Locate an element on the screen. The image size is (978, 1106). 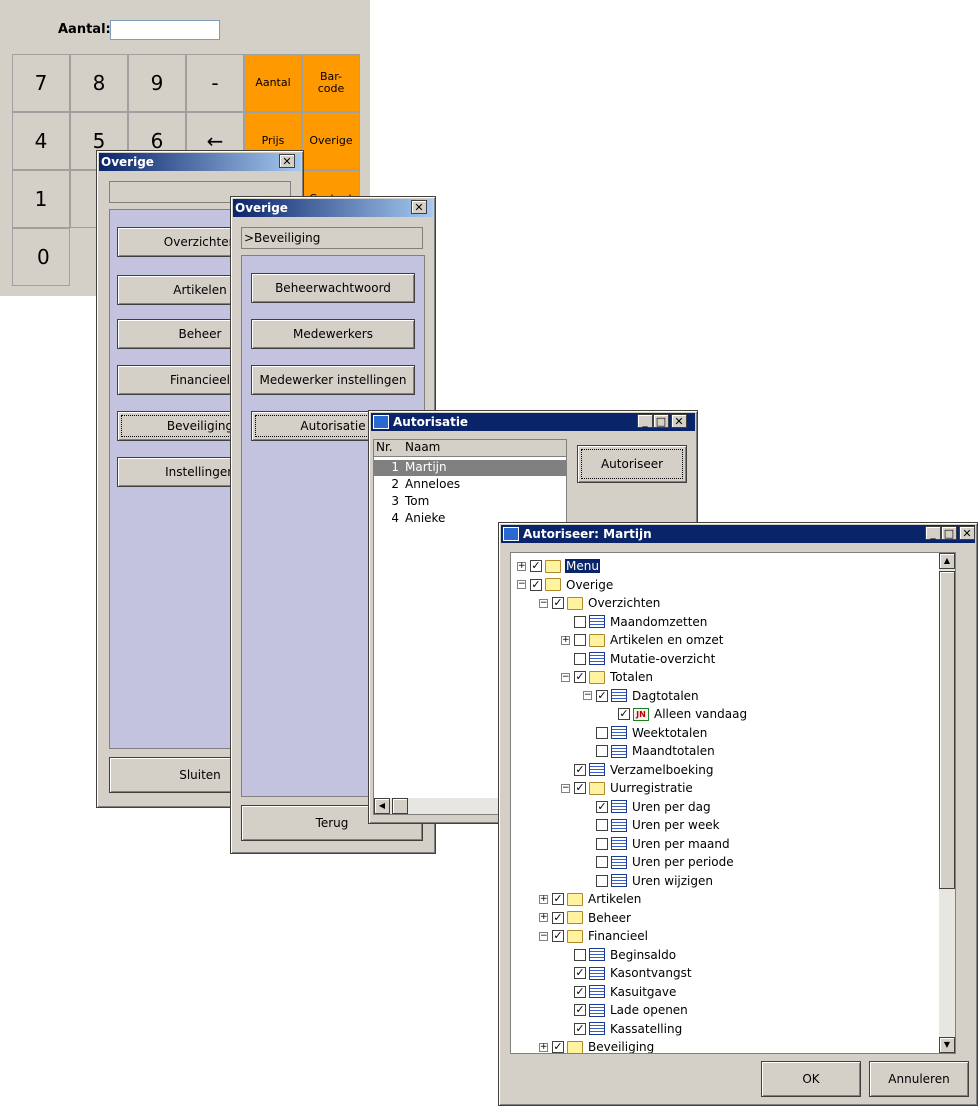
tree-node: + ✓ Beheer is located at coordinates (585, 918).